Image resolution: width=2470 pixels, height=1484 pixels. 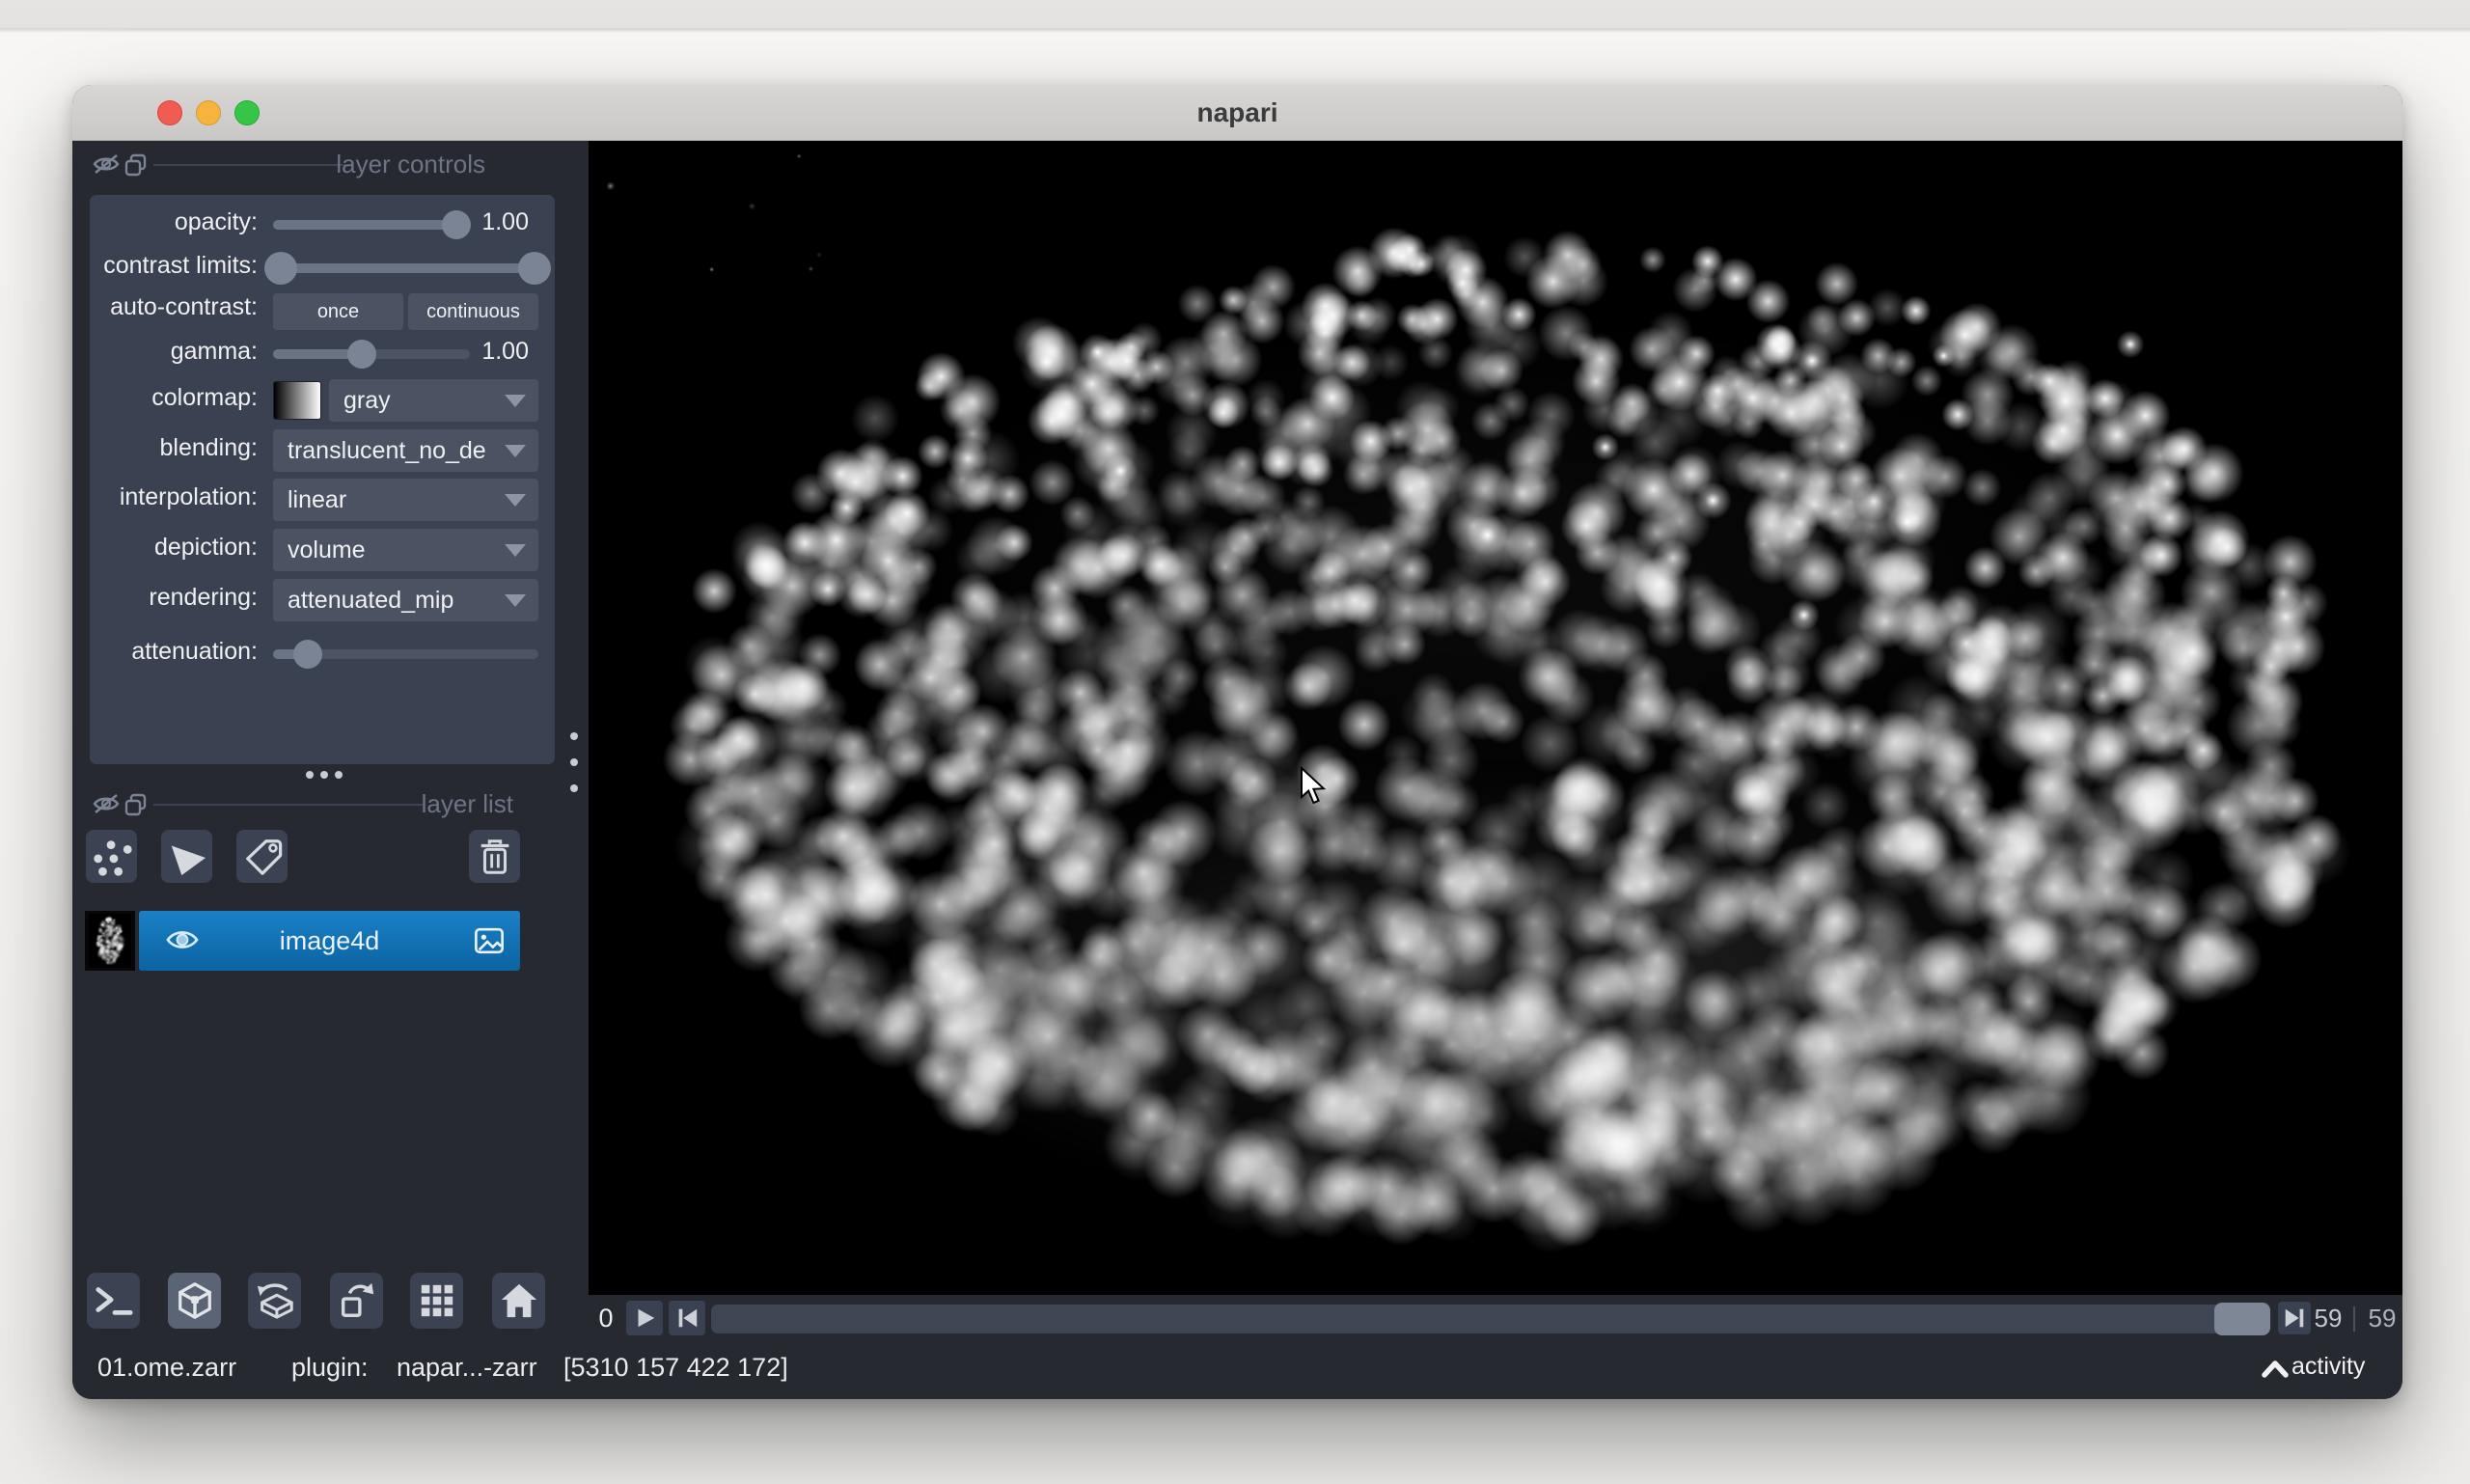 I want to click on colormap-dropdown: gray, so click(x=433, y=400).